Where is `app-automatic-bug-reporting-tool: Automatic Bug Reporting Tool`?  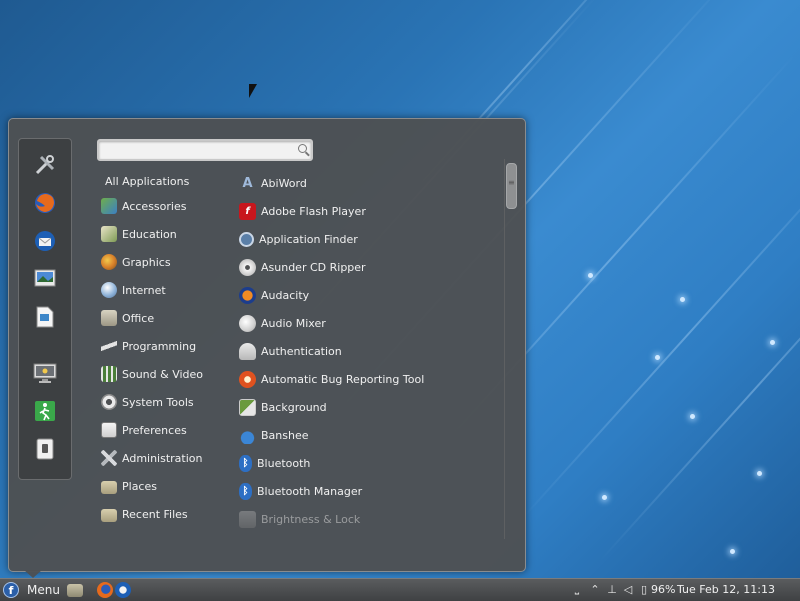
app-automatic-bug-reporting-tool: Automatic Bug Reporting Tool is located at coordinates (369, 379).